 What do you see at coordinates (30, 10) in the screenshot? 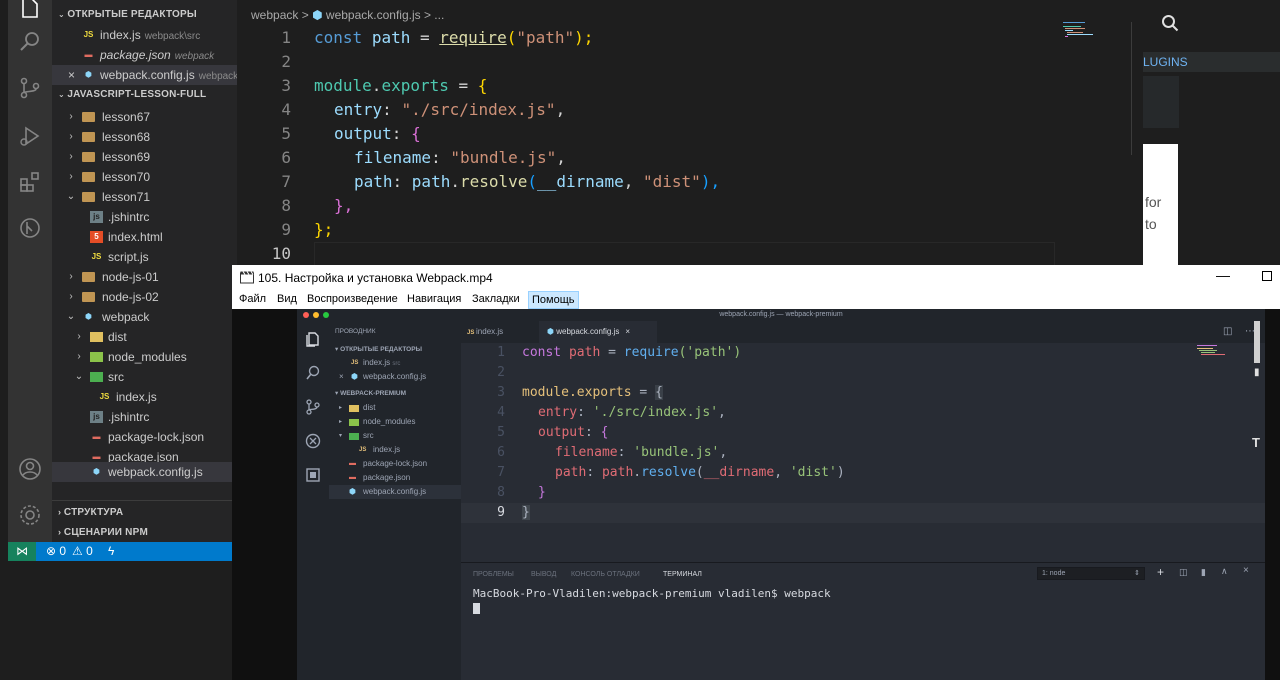
I see `explorer-icon` at bounding box center [30, 10].